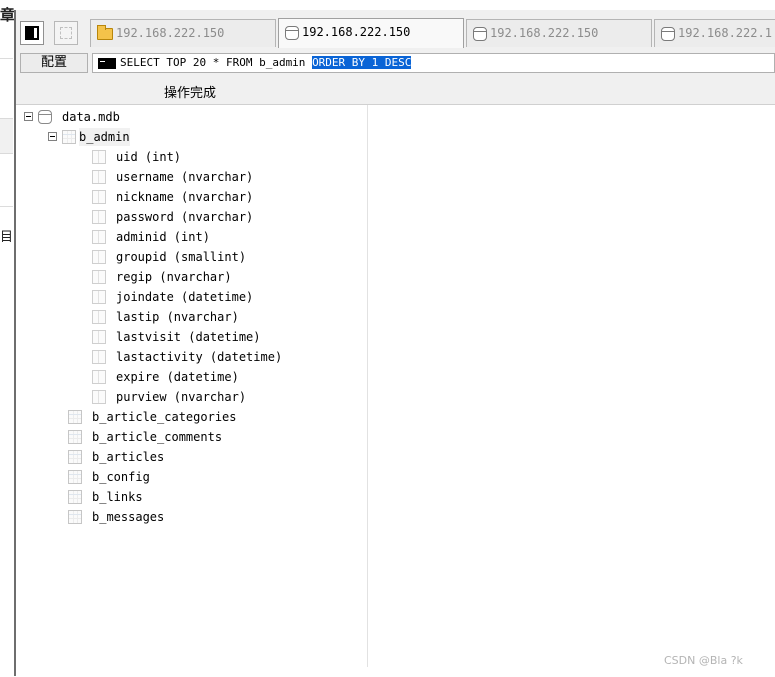  What do you see at coordinates (7, 237) in the screenshot?
I see `background-char: 目` at bounding box center [7, 237].